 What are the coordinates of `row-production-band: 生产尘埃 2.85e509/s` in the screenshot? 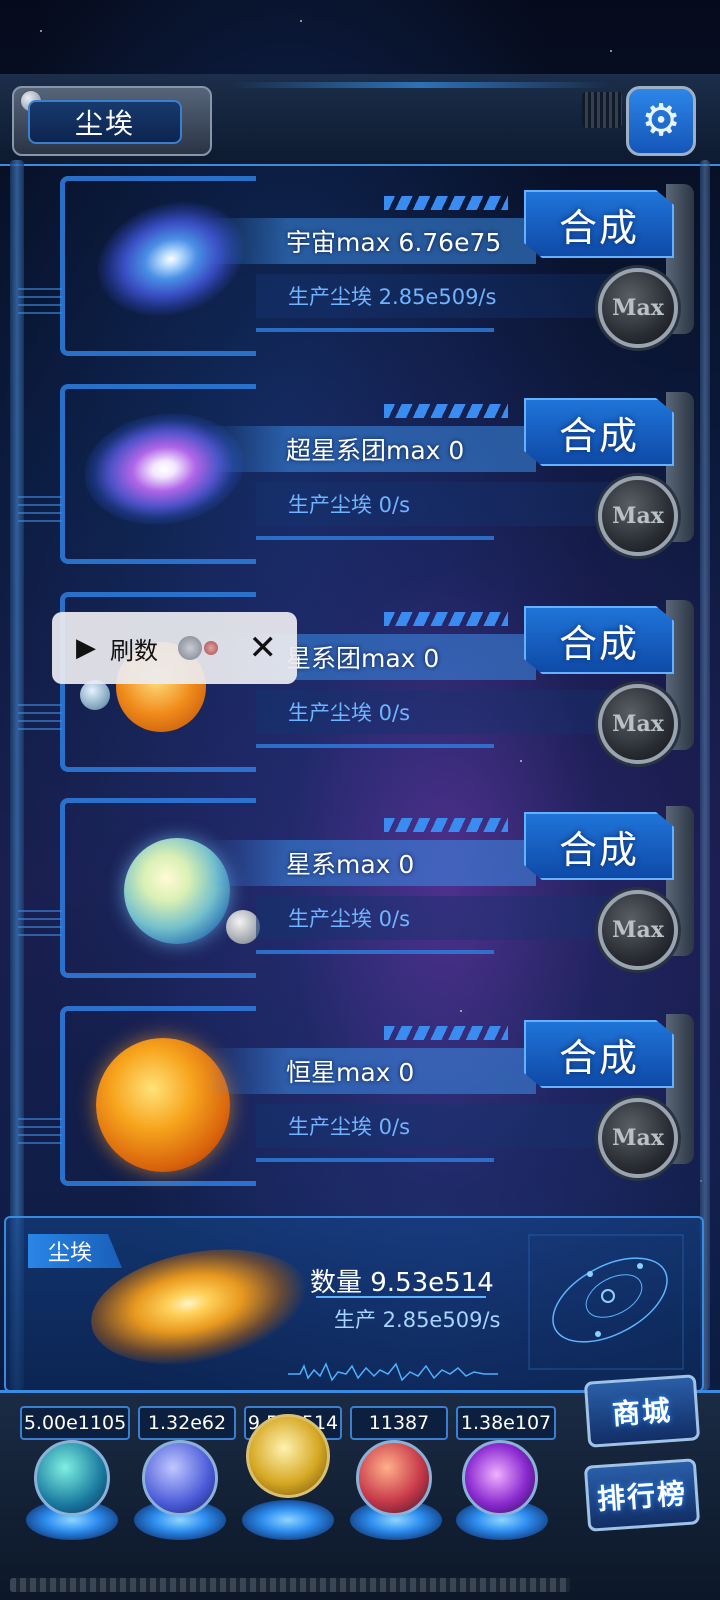 It's located at (436, 296).